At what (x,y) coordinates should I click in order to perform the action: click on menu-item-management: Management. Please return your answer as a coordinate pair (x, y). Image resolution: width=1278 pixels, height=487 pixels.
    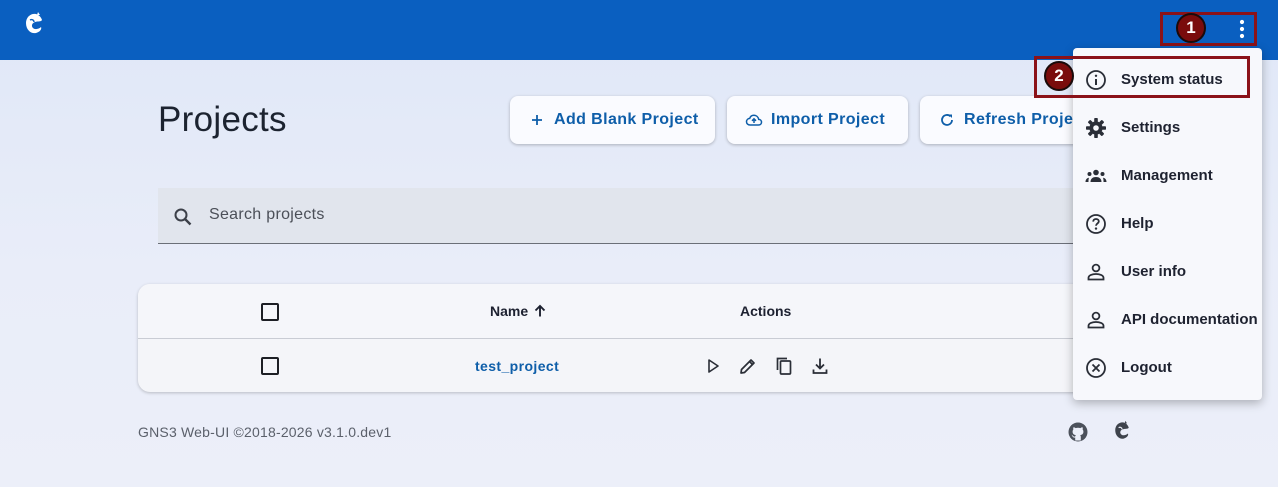
    Looking at the image, I should click on (1167, 176).